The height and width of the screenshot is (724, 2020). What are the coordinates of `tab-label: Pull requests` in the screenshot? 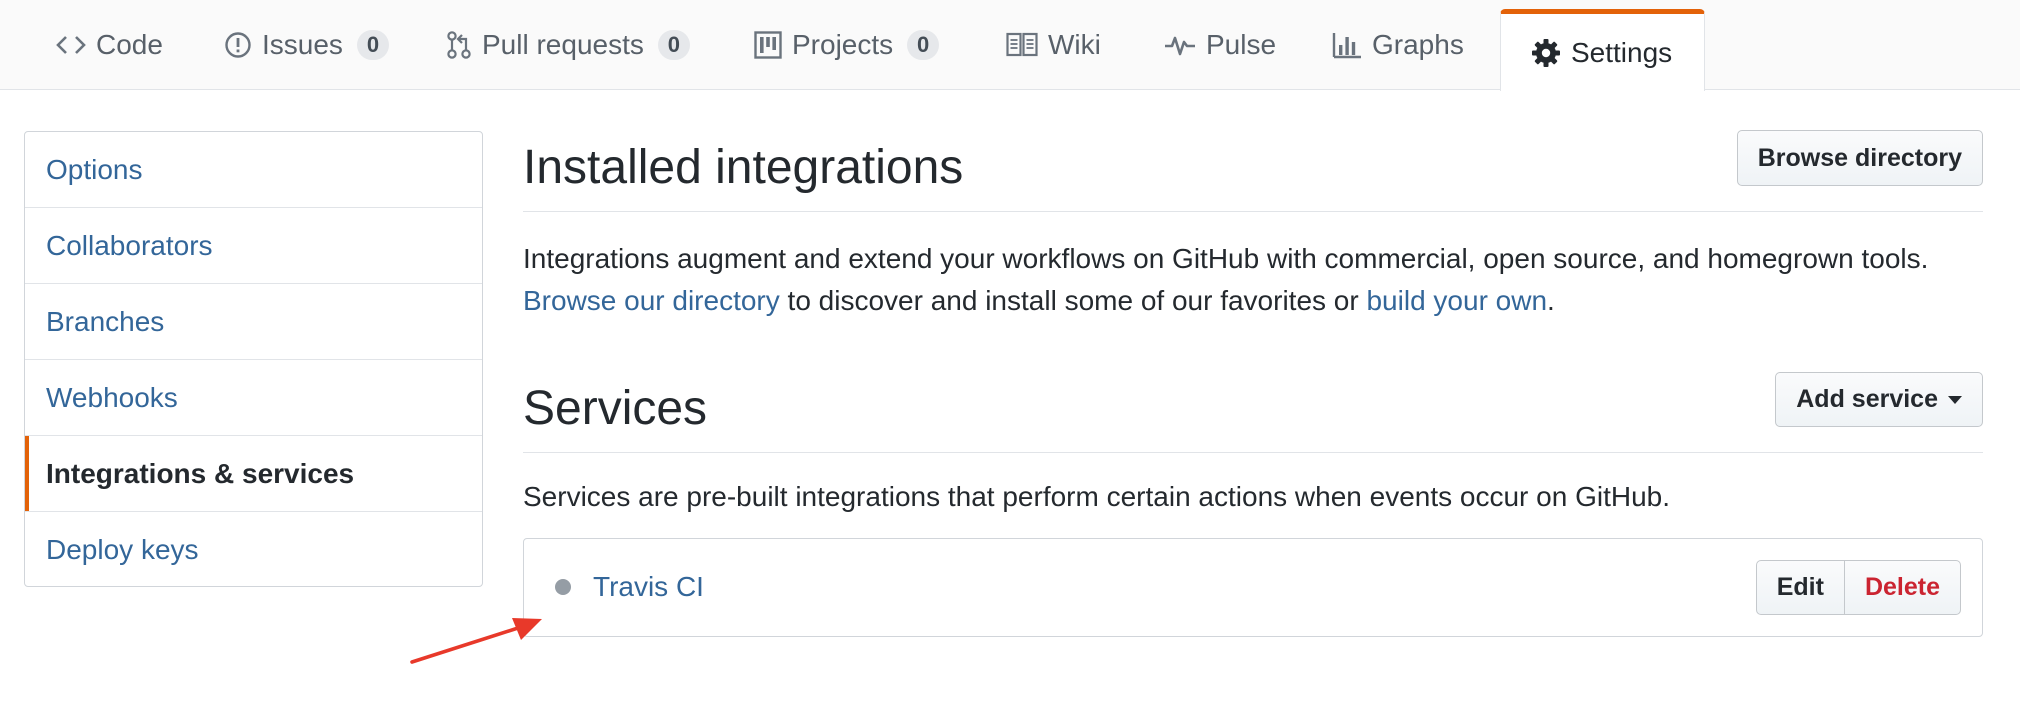 It's located at (563, 44).